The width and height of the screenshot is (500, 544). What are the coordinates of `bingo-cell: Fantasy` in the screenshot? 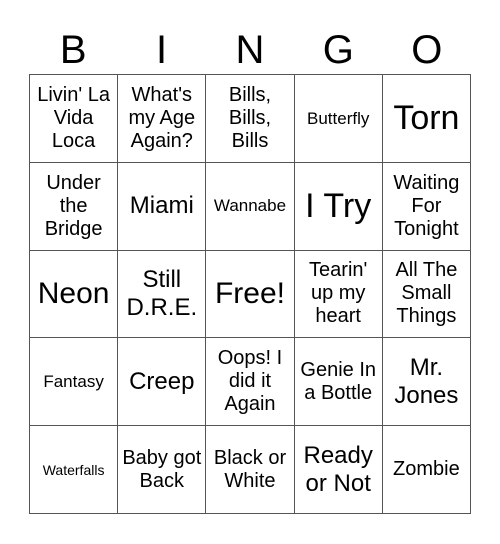 It's located at (74, 382).